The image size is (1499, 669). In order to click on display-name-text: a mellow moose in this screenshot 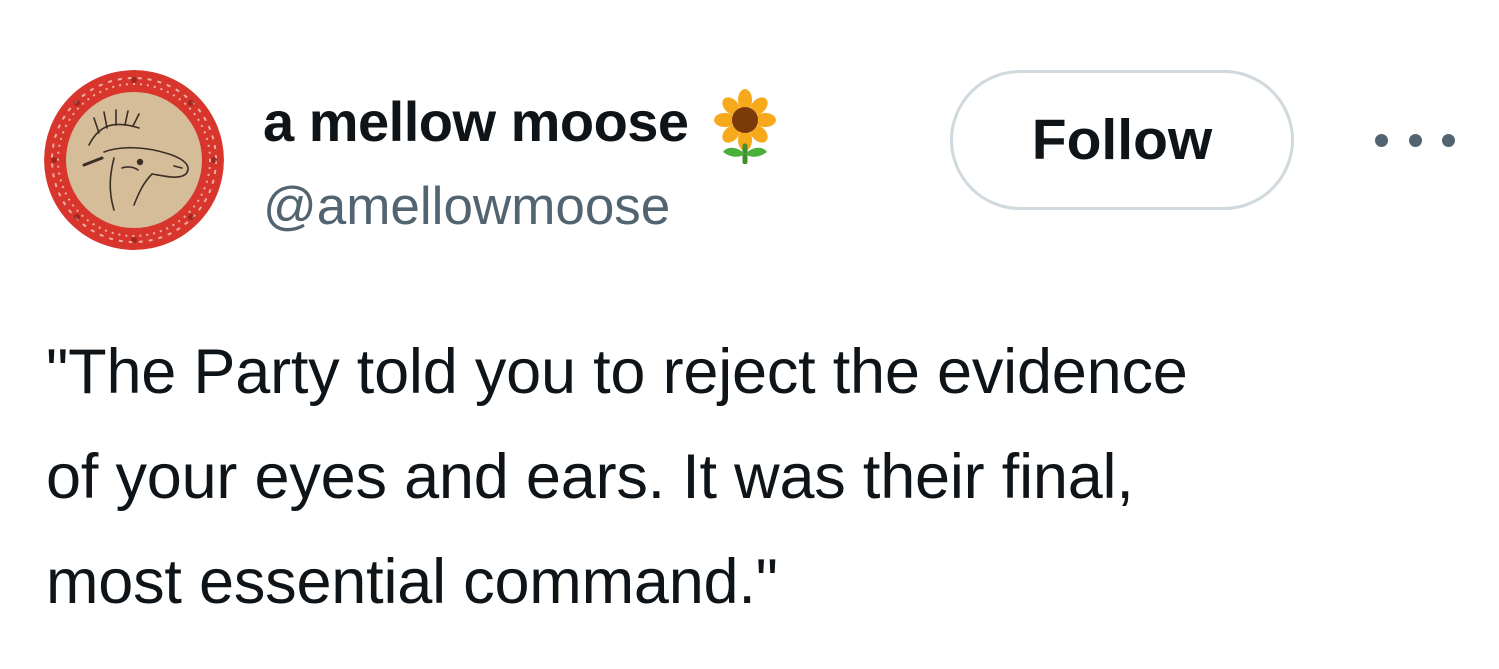, I will do `click(476, 121)`.